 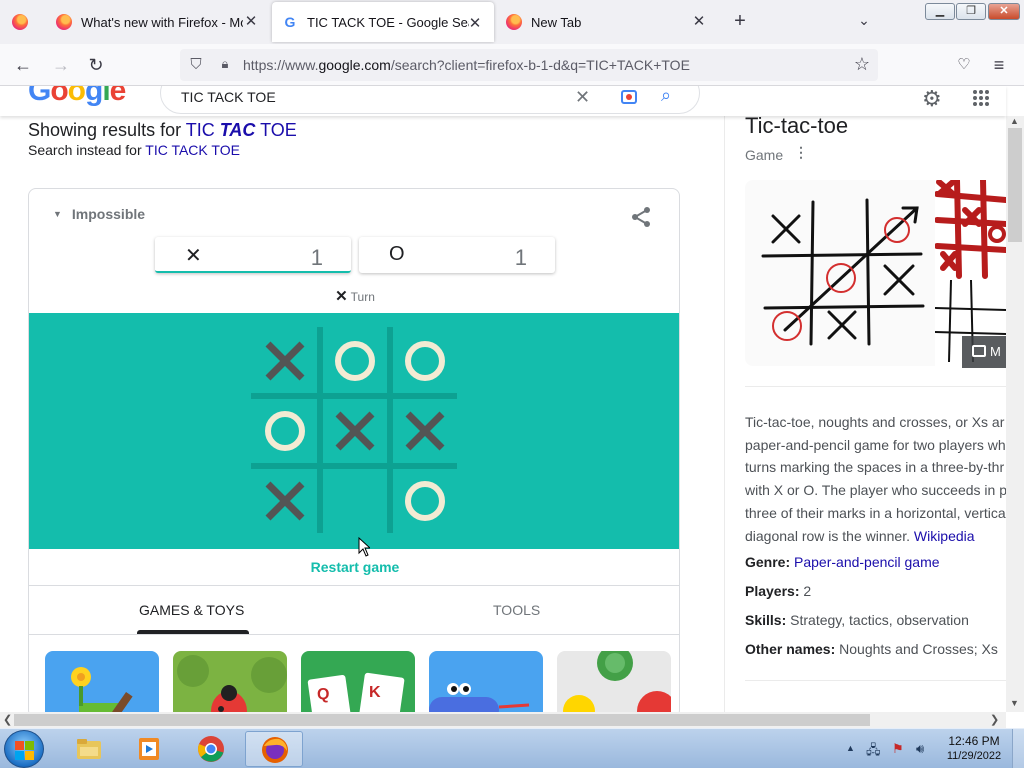 What do you see at coordinates (162, 22) in the screenshot?
I see `tab-label: What's new with Firefox - More` at bounding box center [162, 22].